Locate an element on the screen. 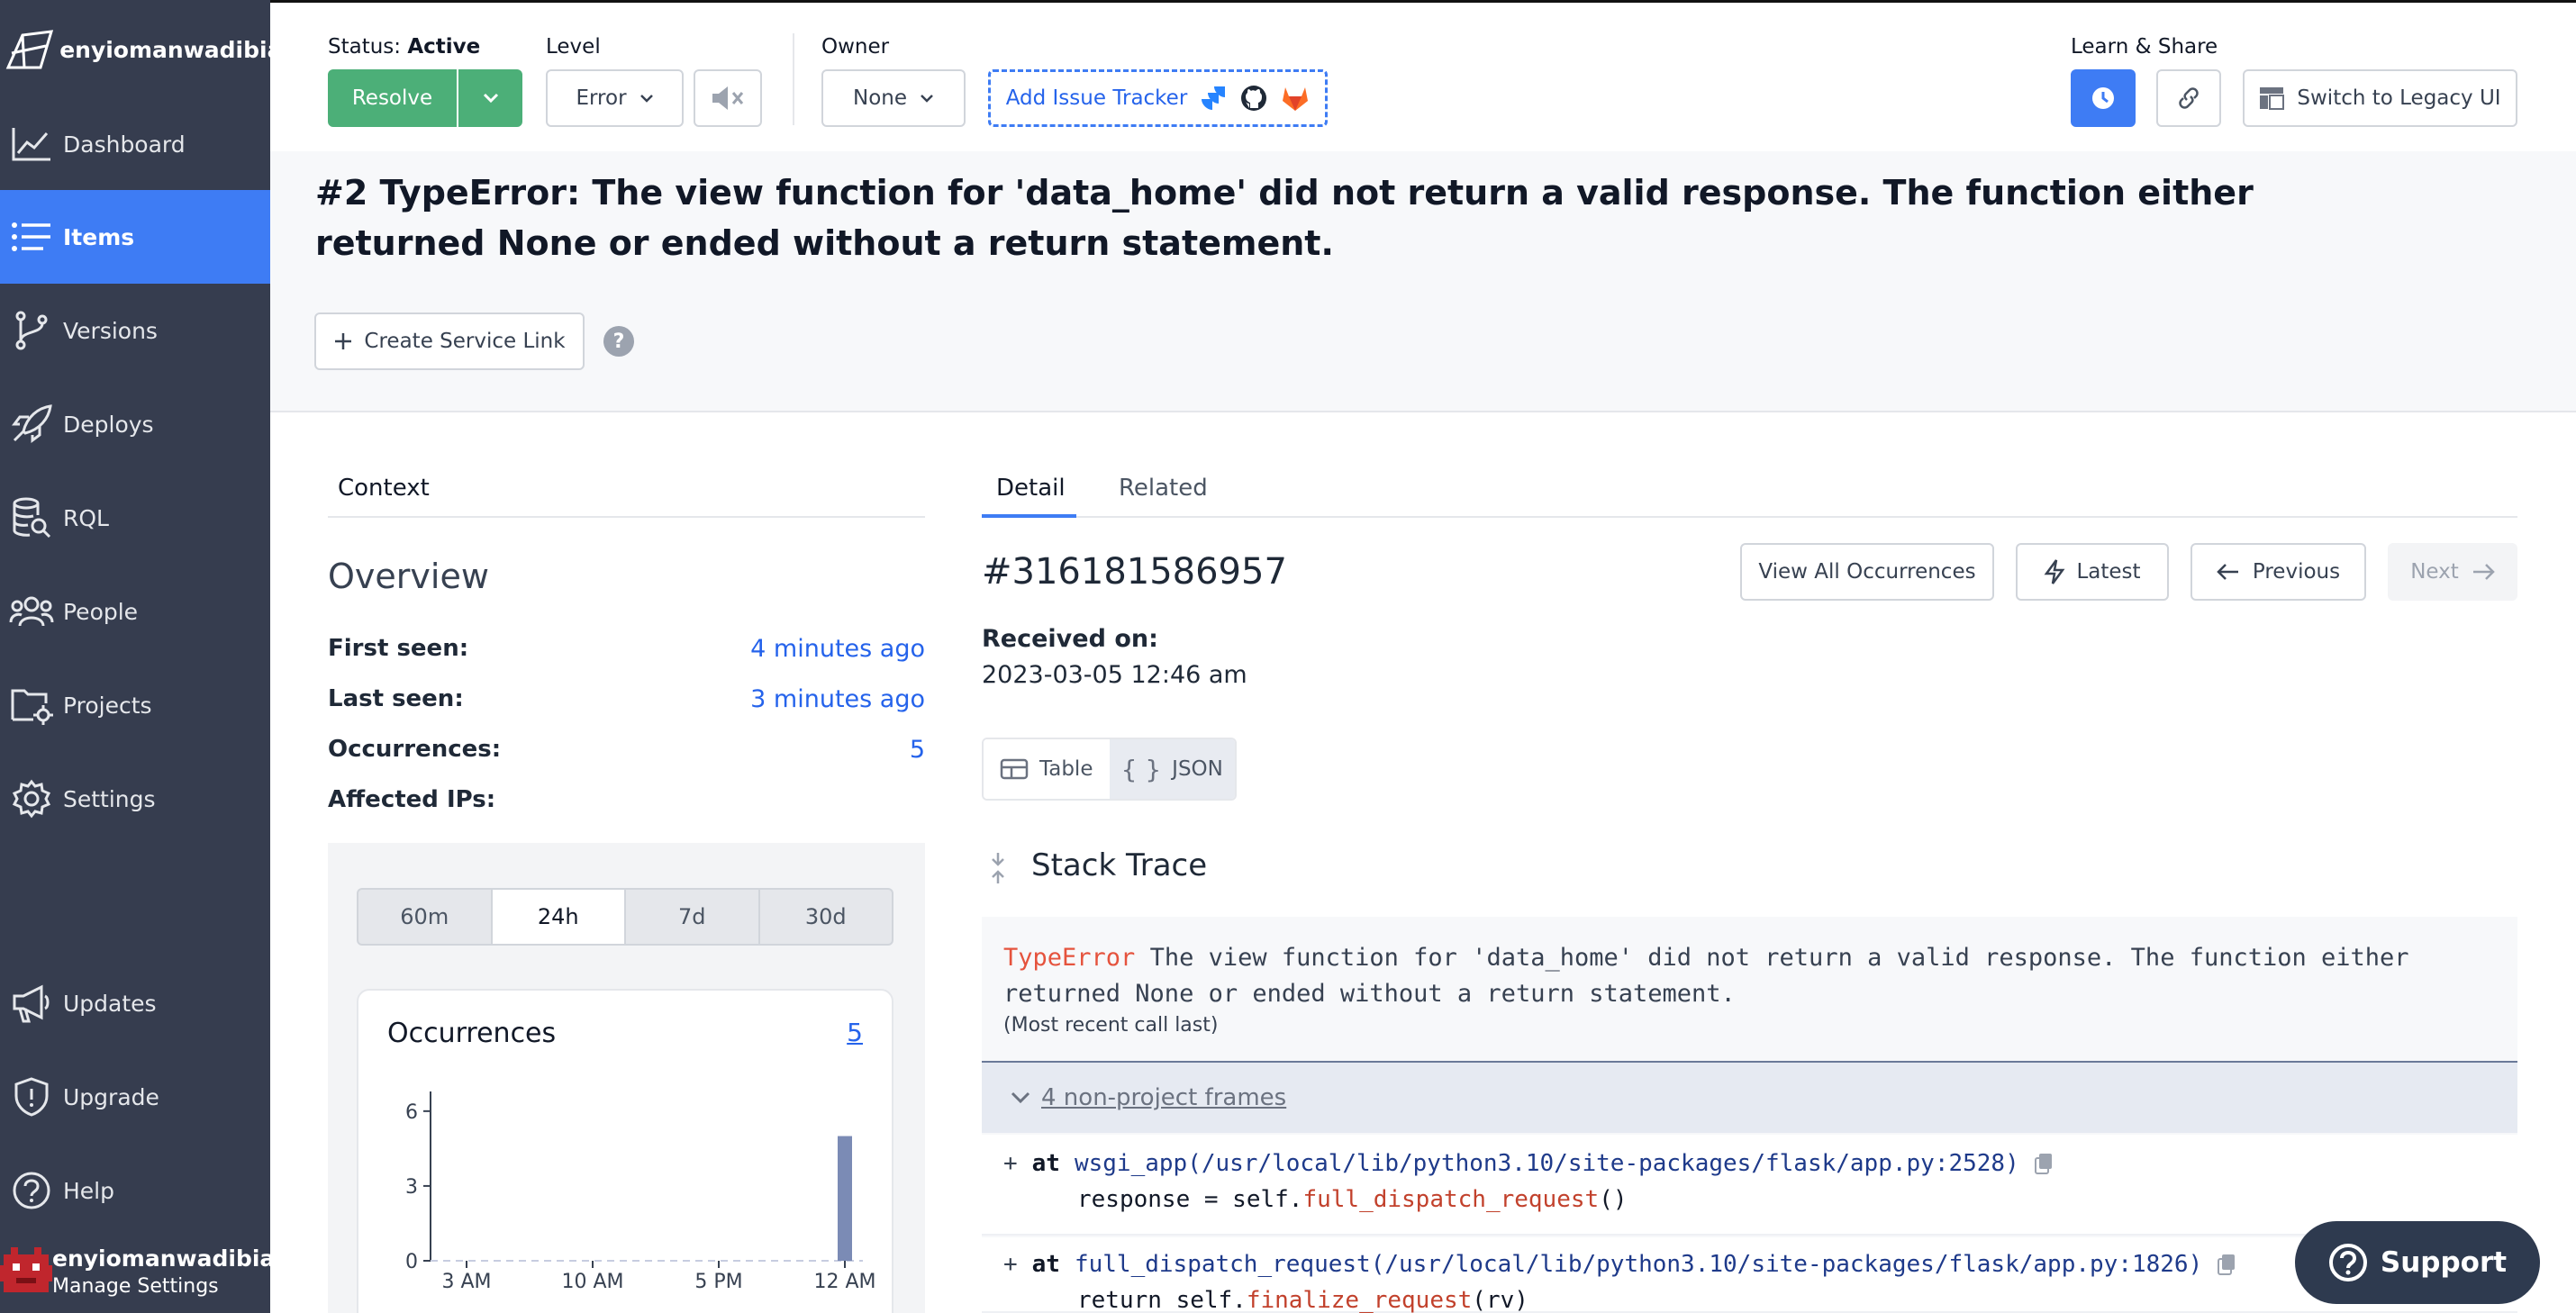  sidebar-item-label: Updates is located at coordinates (110, 1003).